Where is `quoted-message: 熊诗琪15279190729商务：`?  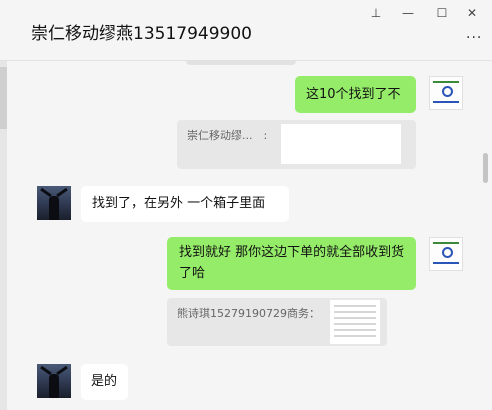
quoted-message: 熊诗琪15279190729商务： is located at coordinates (277, 322).